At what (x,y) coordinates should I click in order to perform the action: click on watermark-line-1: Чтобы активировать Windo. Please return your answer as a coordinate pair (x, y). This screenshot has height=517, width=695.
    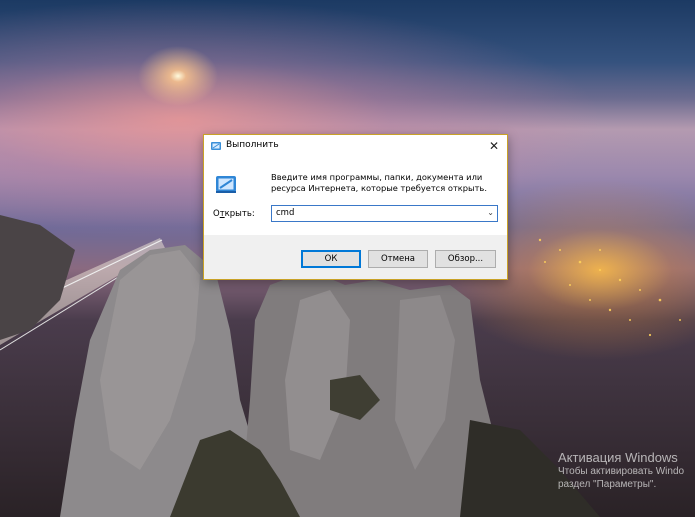
    Looking at the image, I should click on (621, 471).